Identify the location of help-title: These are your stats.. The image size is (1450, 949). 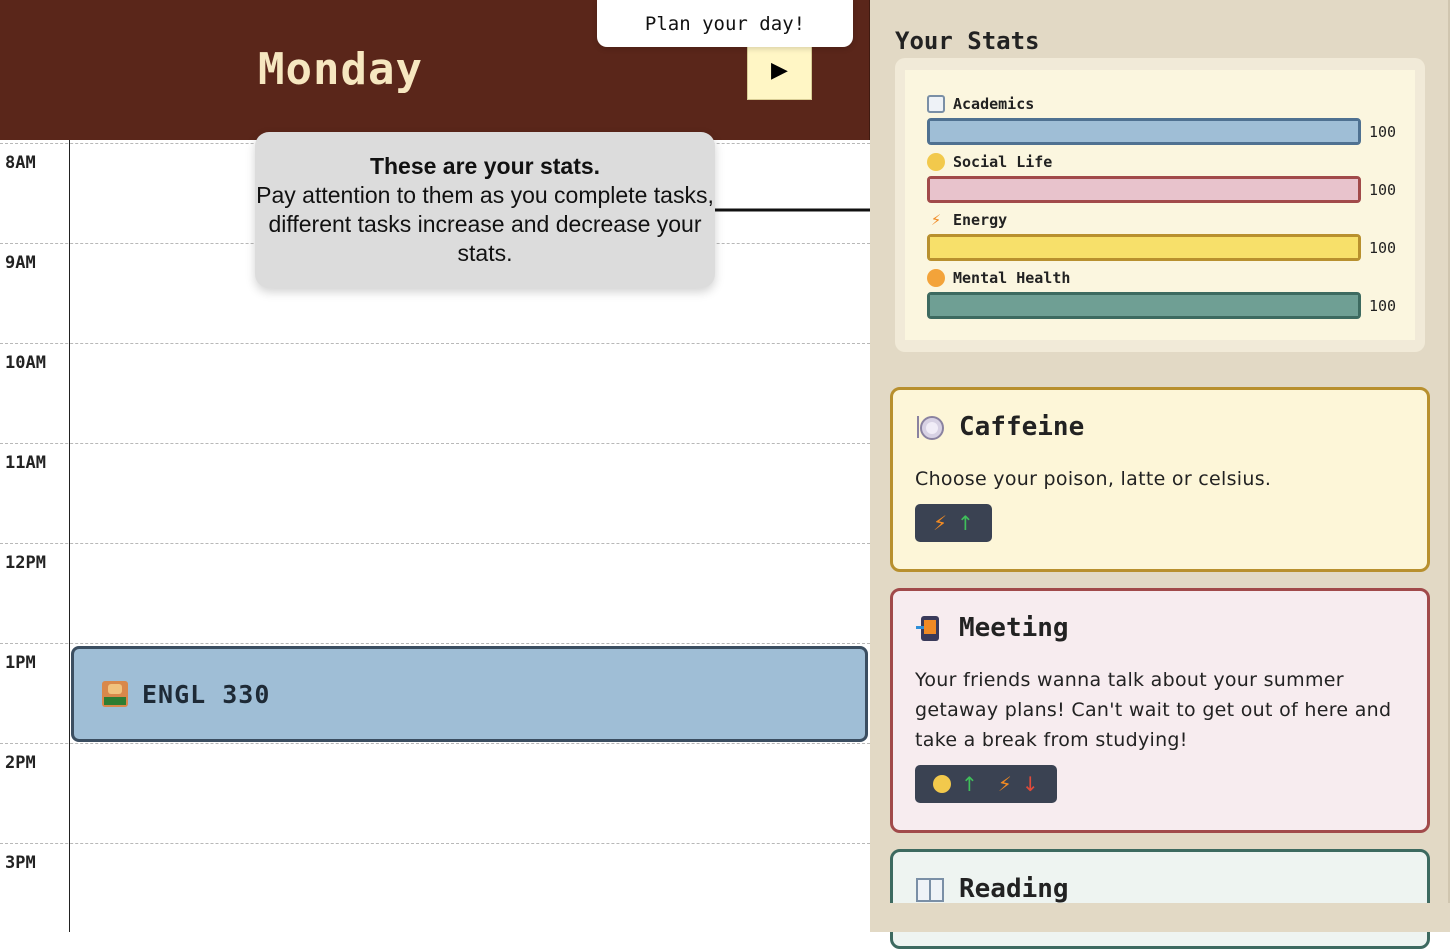
(485, 166).